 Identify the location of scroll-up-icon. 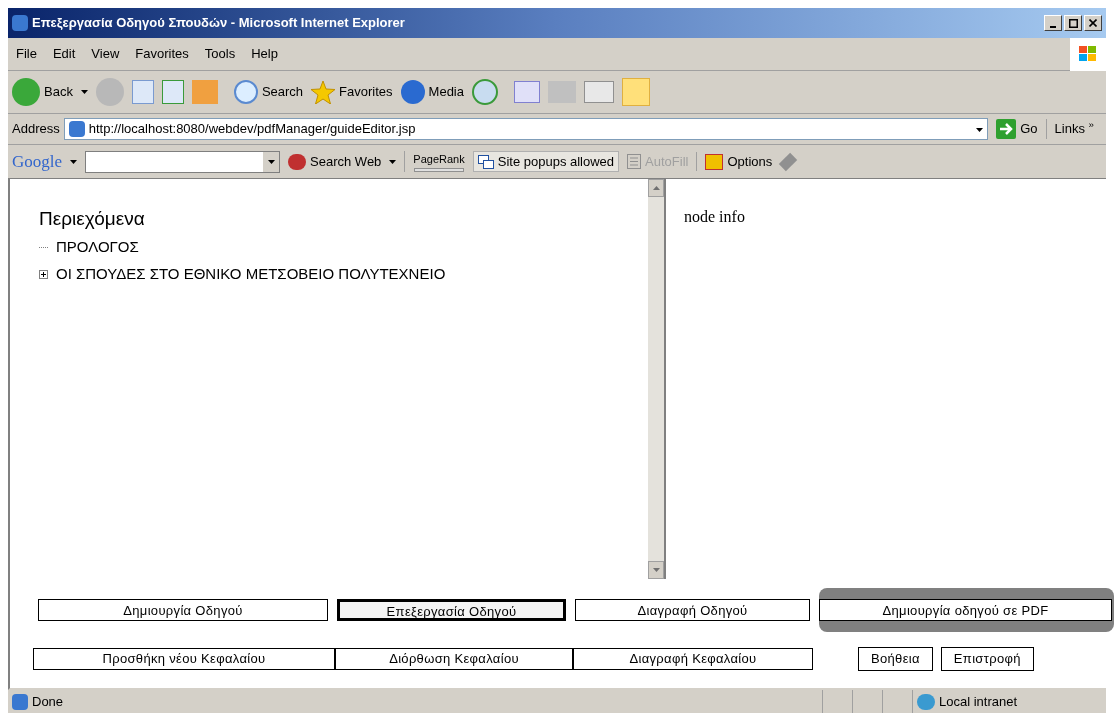
(656, 188).